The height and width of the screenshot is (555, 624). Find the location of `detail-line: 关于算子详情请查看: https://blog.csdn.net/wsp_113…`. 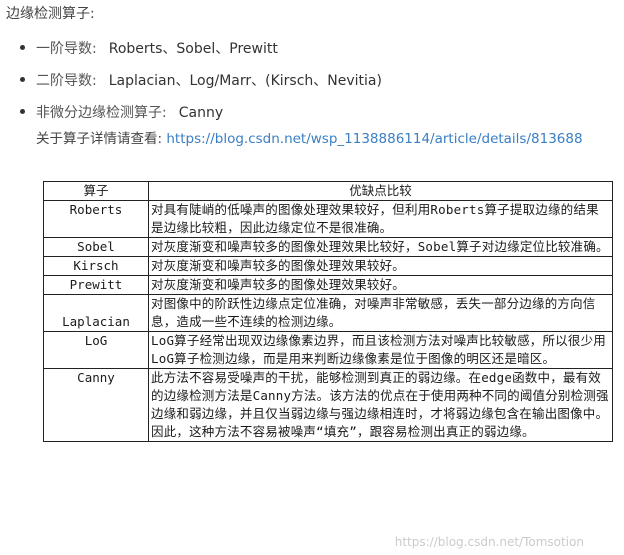

detail-line: 关于算子详情请查看: https://blog.csdn.net/wsp_113… is located at coordinates (309, 137).